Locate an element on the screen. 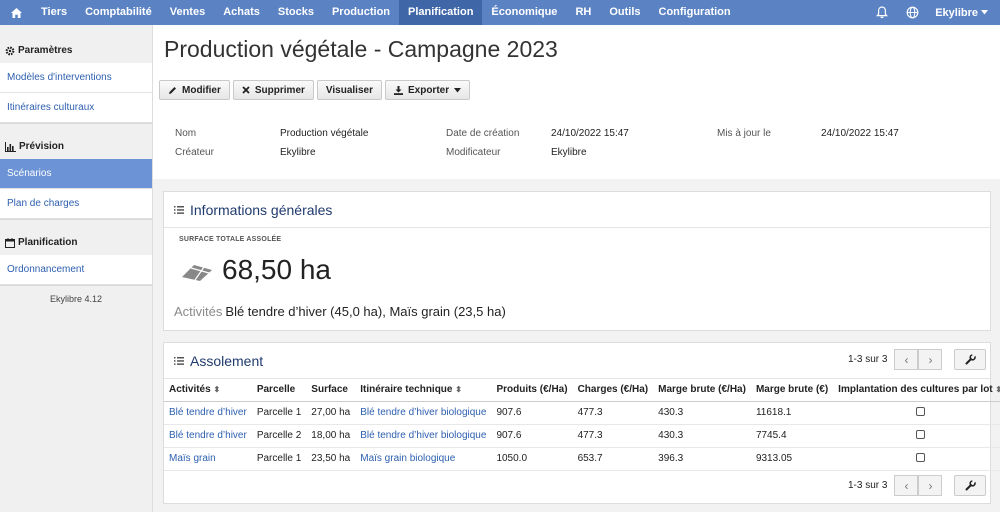 The image size is (1000, 512). panel-title: Informations générales is located at coordinates (261, 209).